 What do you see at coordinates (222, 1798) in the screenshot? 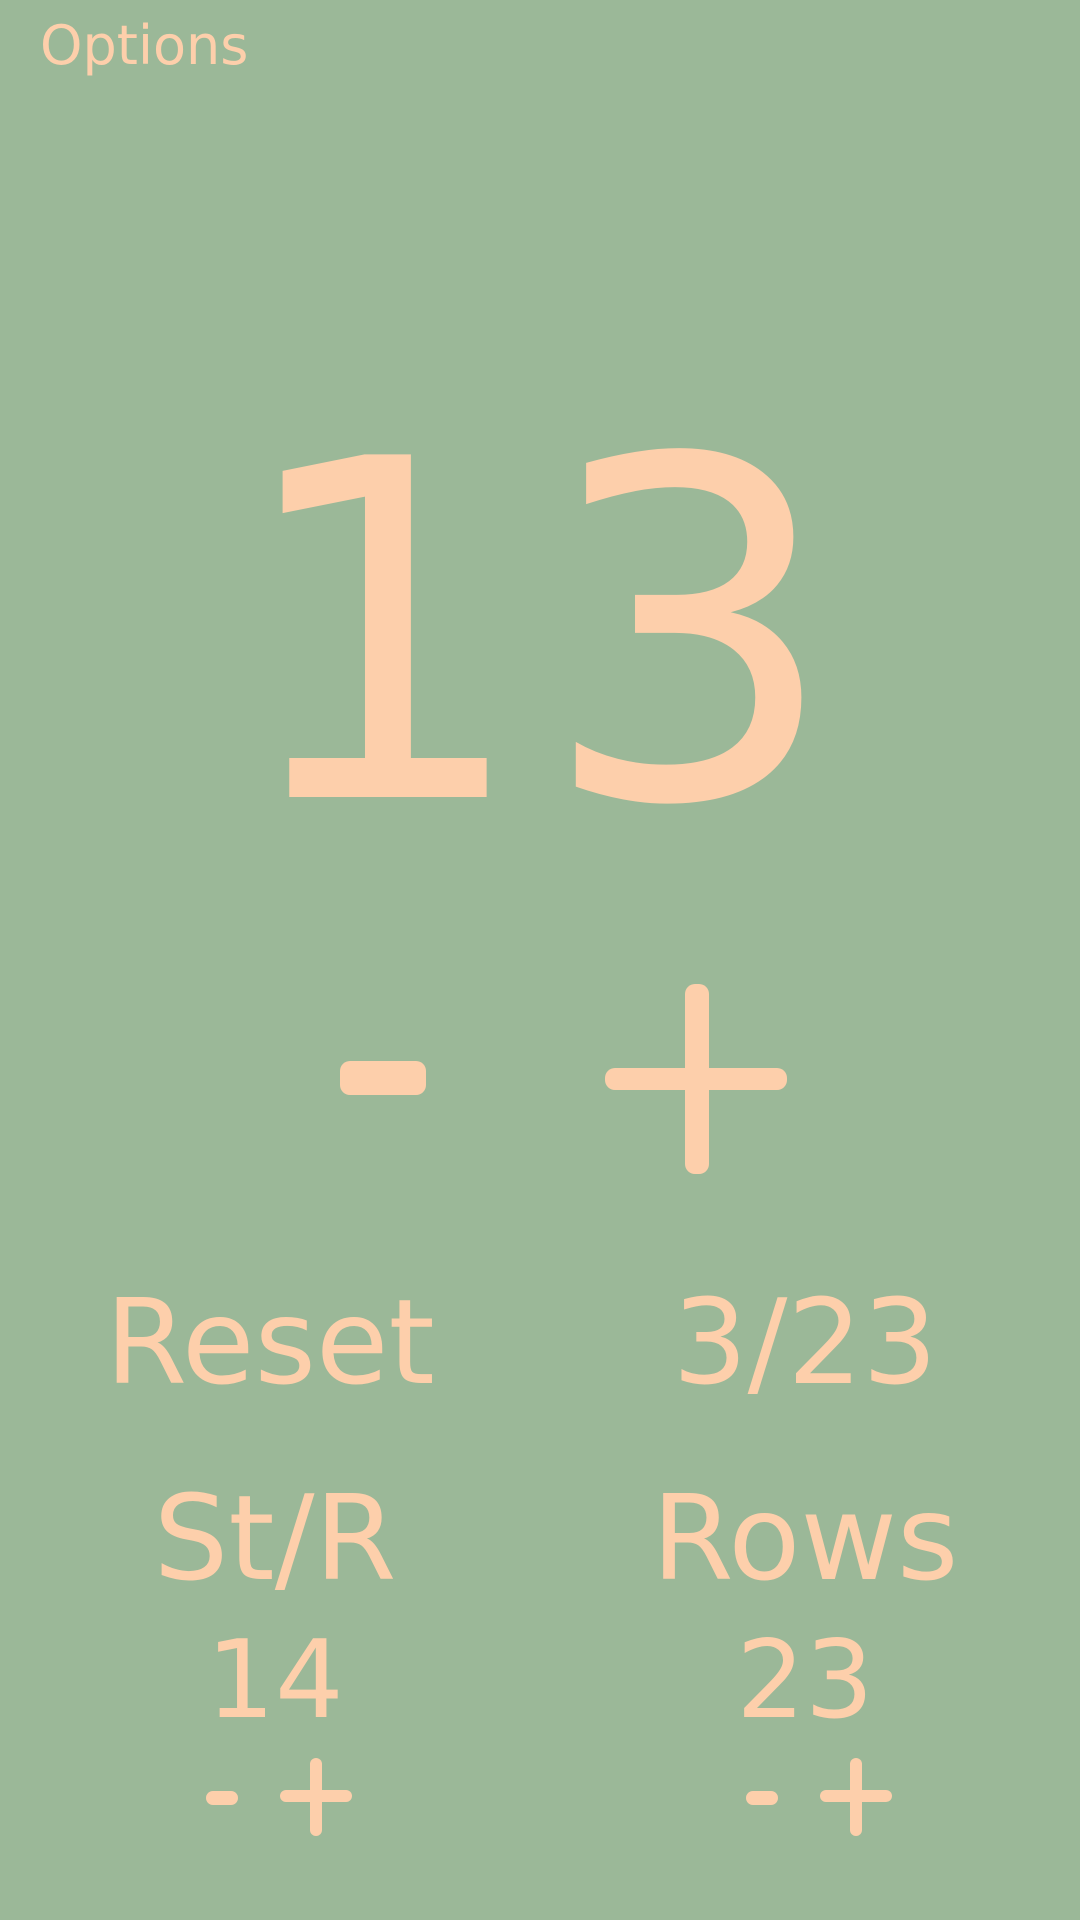
I see `stitches-per-row-decrement-button` at bounding box center [222, 1798].